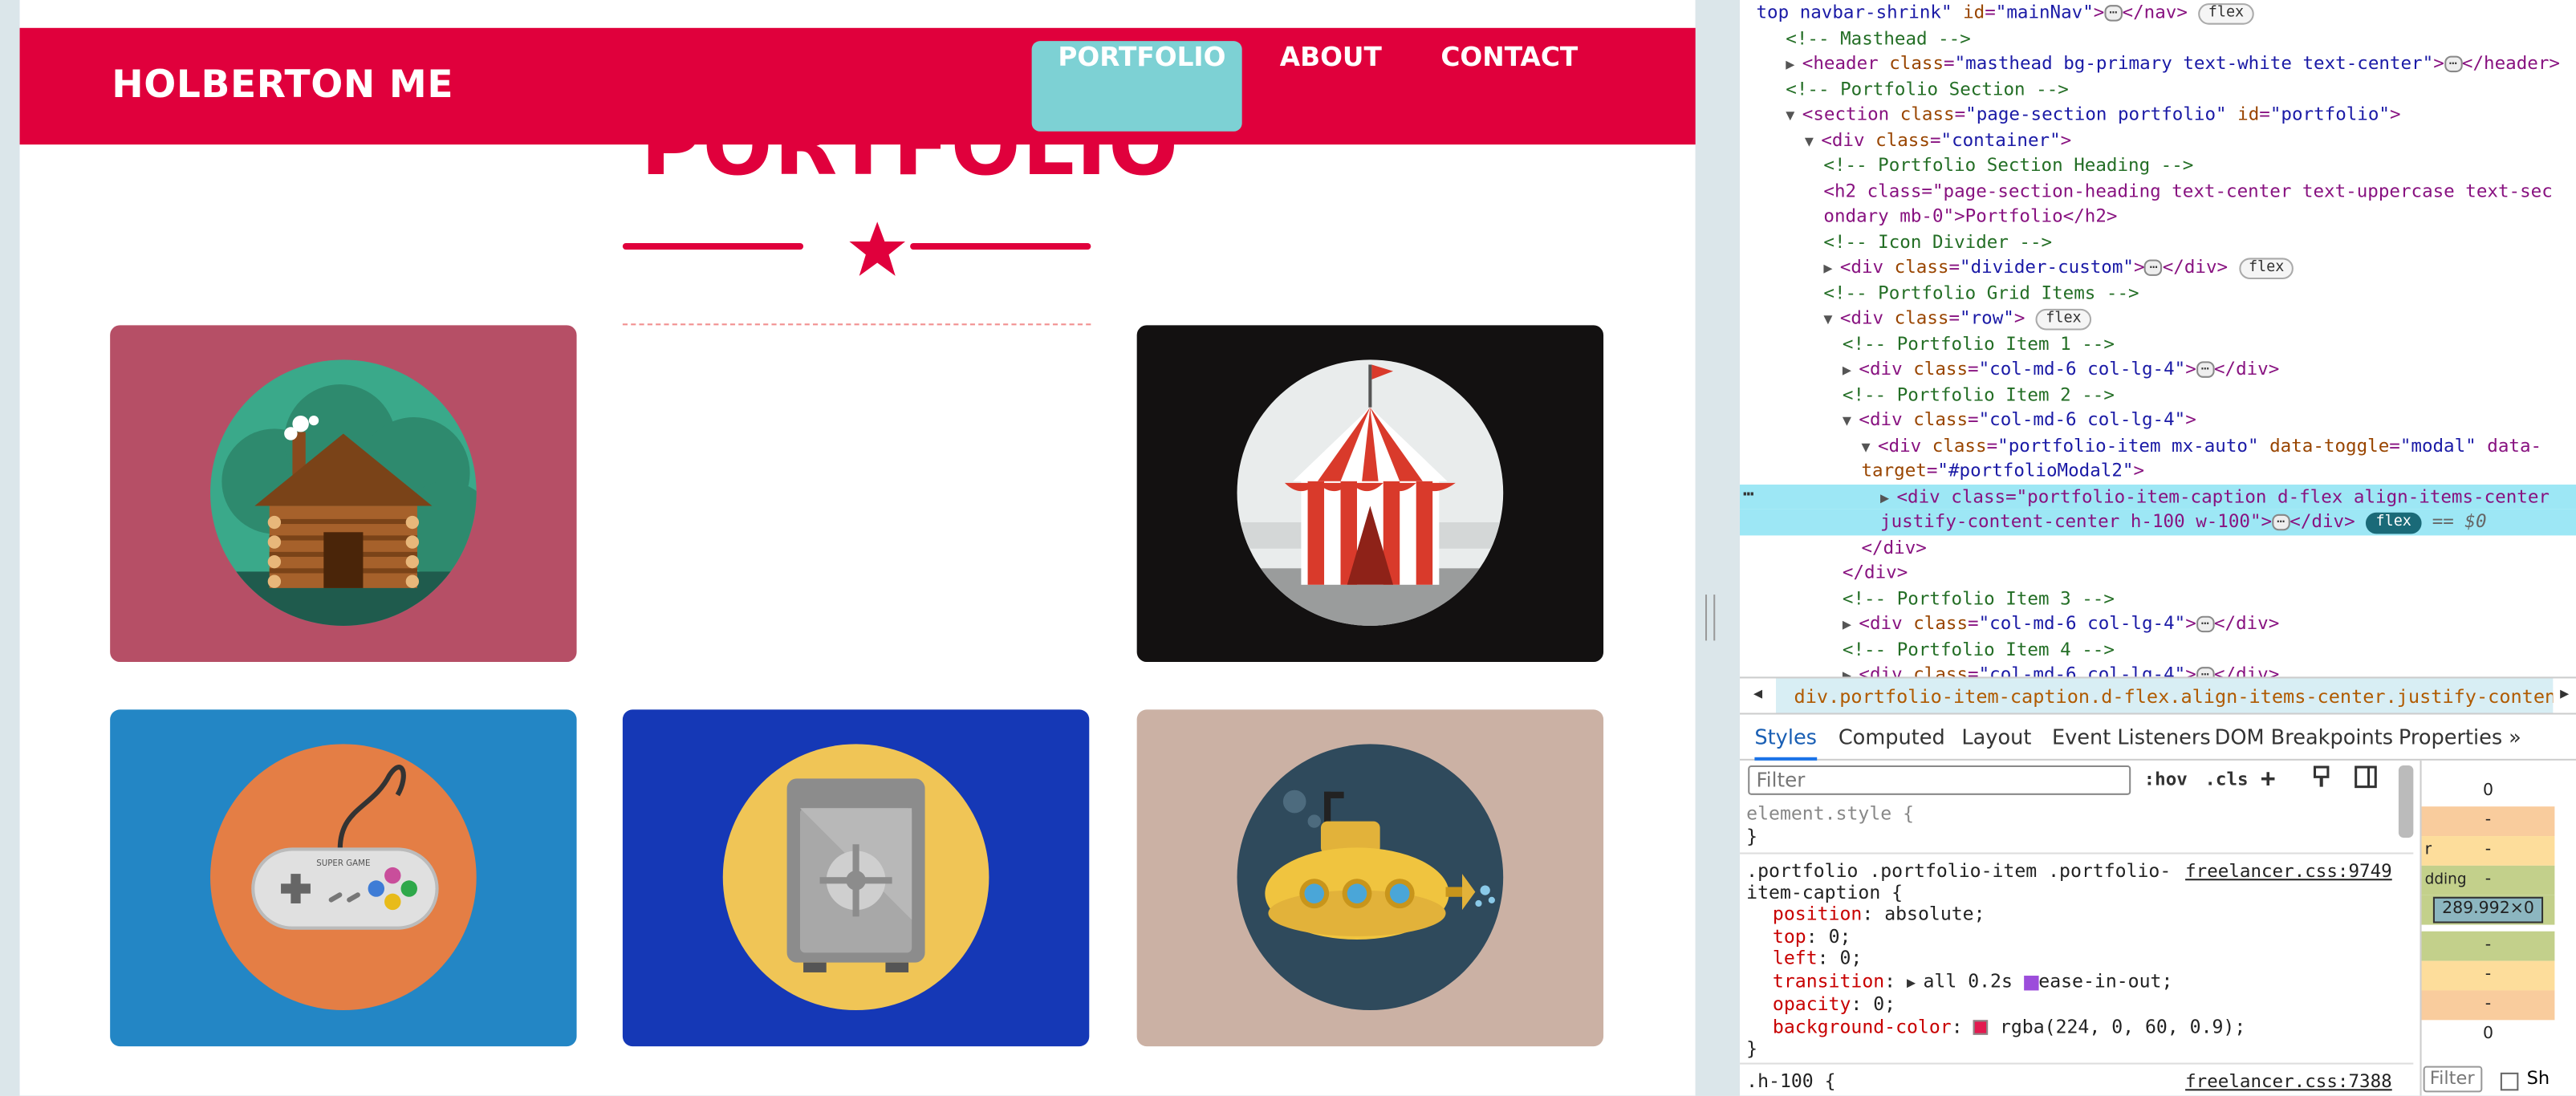  Describe the element at coordinates (1938, 140) in the screenshot. I see `dom-node-line: ▼ <div class="container">` at that location.